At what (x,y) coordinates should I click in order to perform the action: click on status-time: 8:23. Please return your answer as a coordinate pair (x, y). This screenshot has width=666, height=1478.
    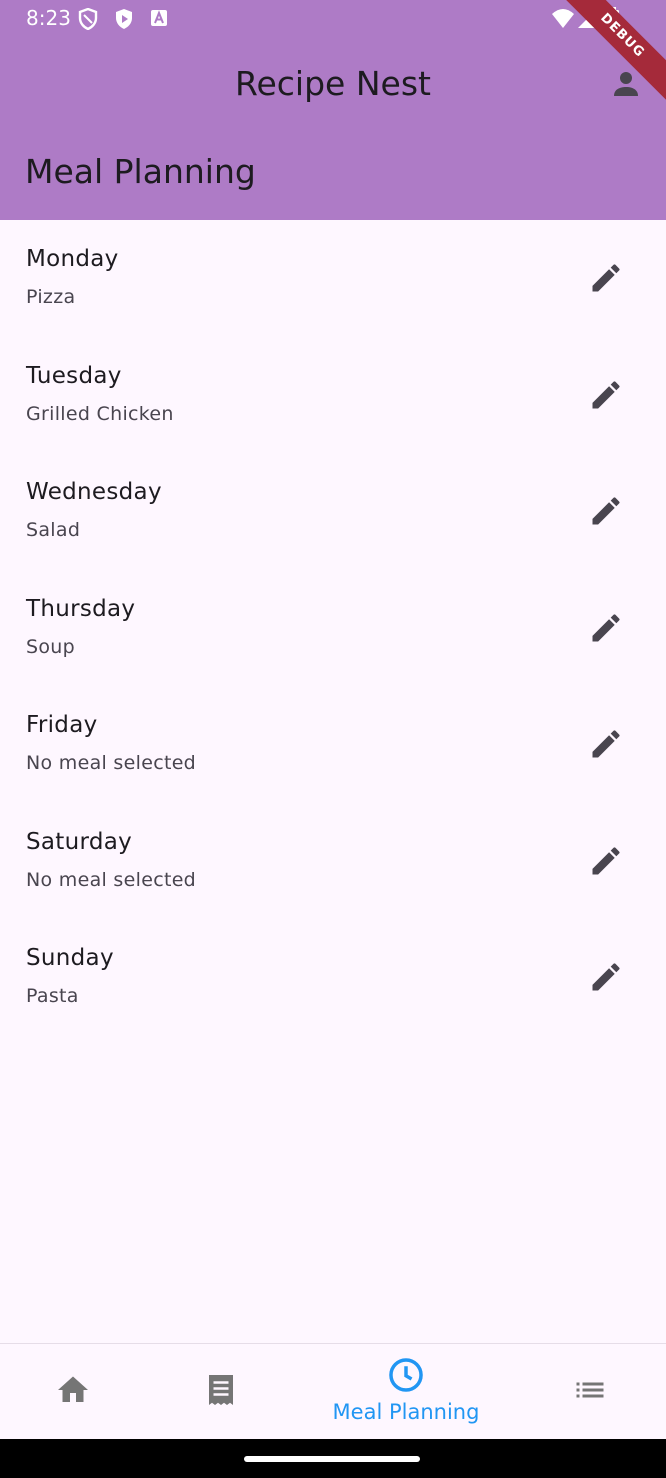
    Looking at the image, I should click on (48, 18).